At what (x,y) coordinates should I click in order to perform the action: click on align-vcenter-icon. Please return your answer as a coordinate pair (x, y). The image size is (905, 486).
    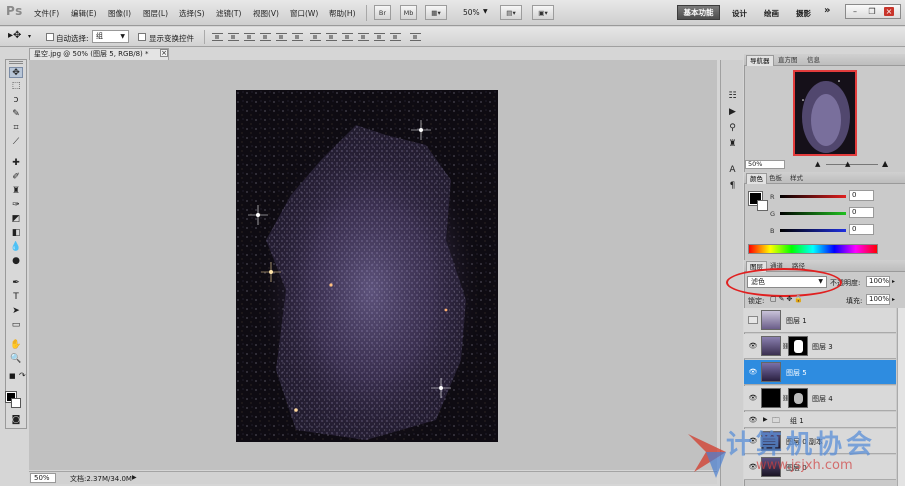
    Looking at the image, I should click on (233, 37).